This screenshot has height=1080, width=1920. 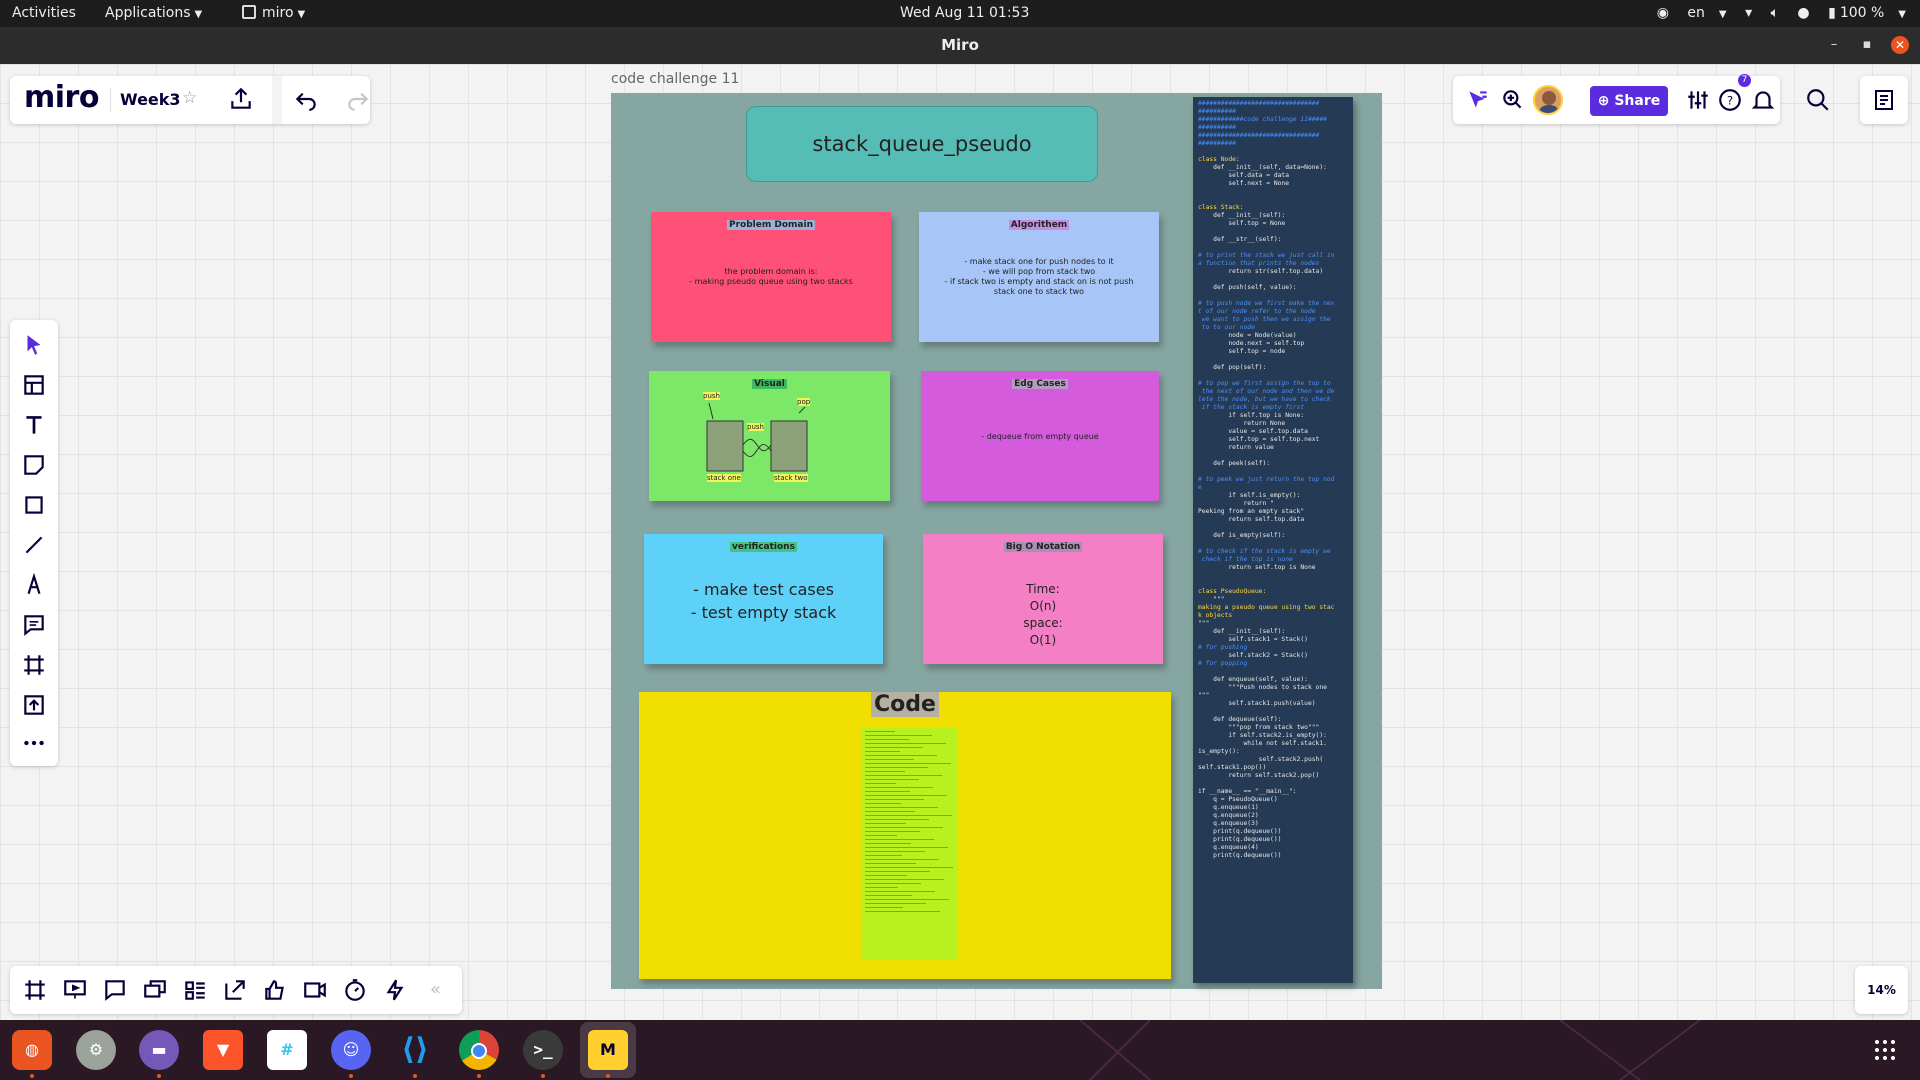 I want to click on pop-label: pop, so click(x=804, y=402).